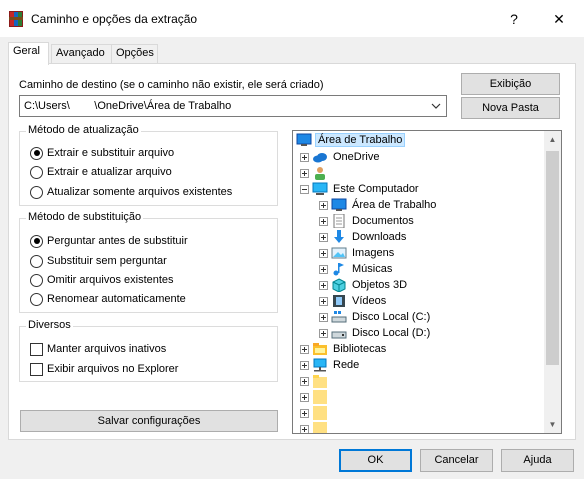 The width and height of the screenshot is (584, 479). What do you see at coordinates (102, 153) in the screenshot?
I see `update-option-extract-replace: Extrair e substituir arquivo` at bounding box center [102, 153].